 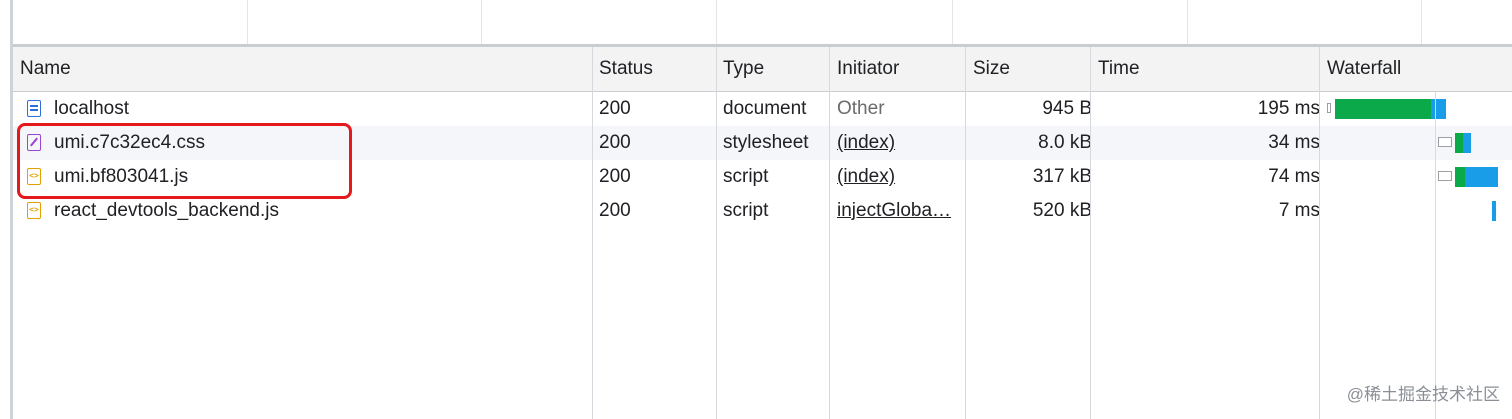 I want to click on column-header-waterfall: Waterfall, so click(x=1416, y=69).